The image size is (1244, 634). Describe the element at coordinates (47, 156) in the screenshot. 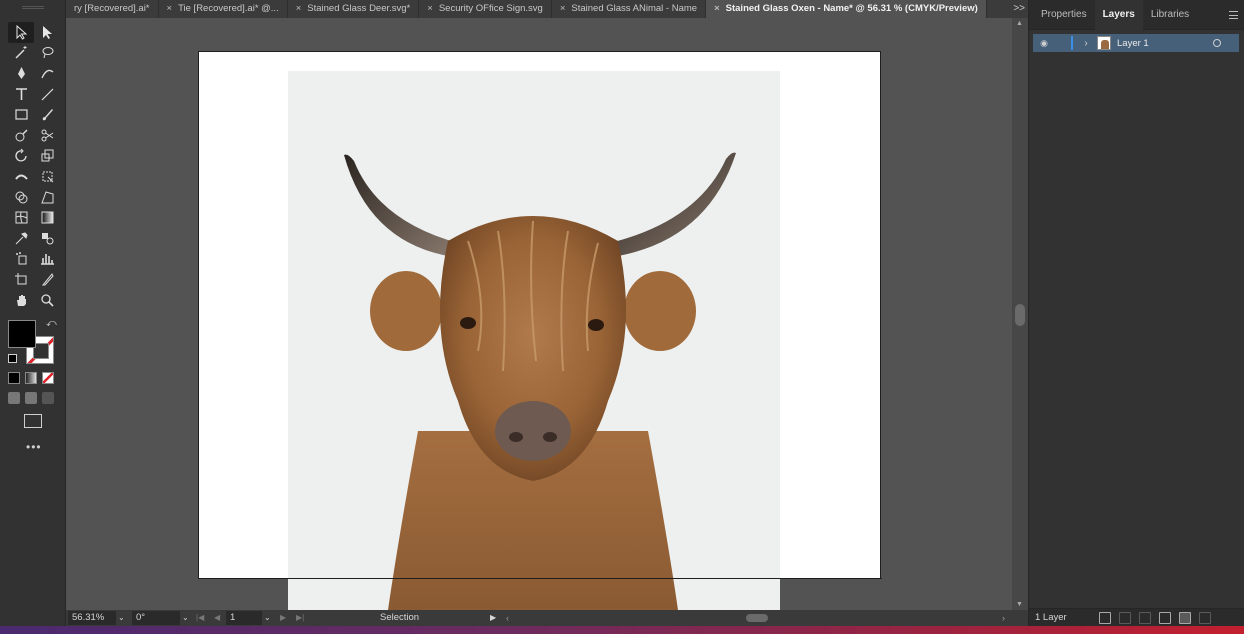

I see `scale-tool-icon` at that location.